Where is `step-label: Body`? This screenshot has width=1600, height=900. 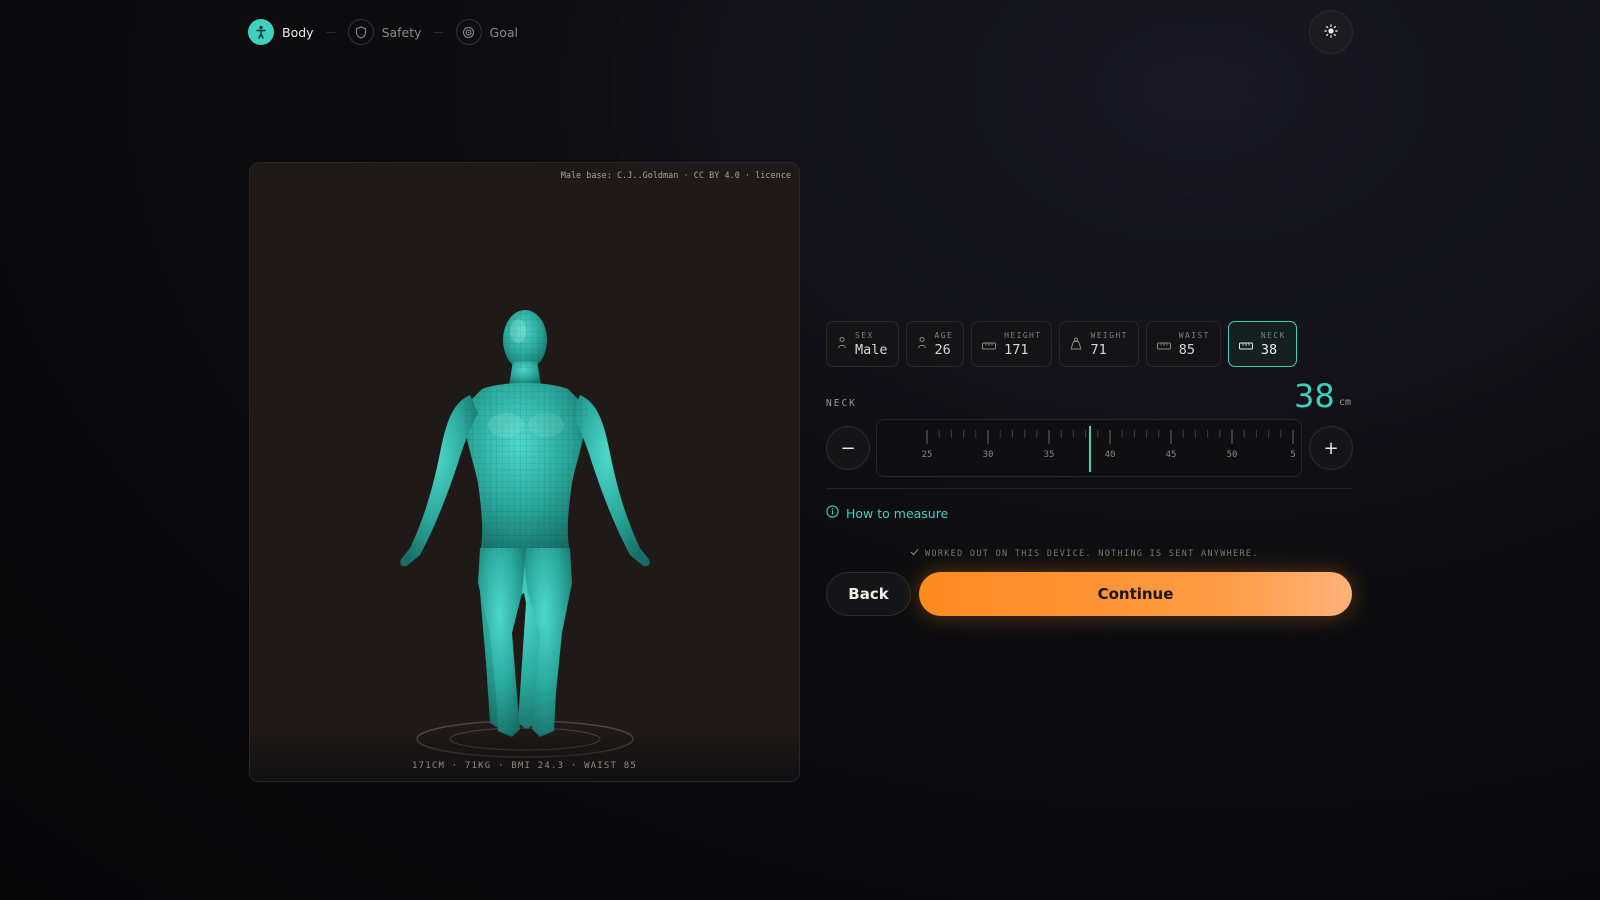 step-label: Body is located at coordinates (298, 32).